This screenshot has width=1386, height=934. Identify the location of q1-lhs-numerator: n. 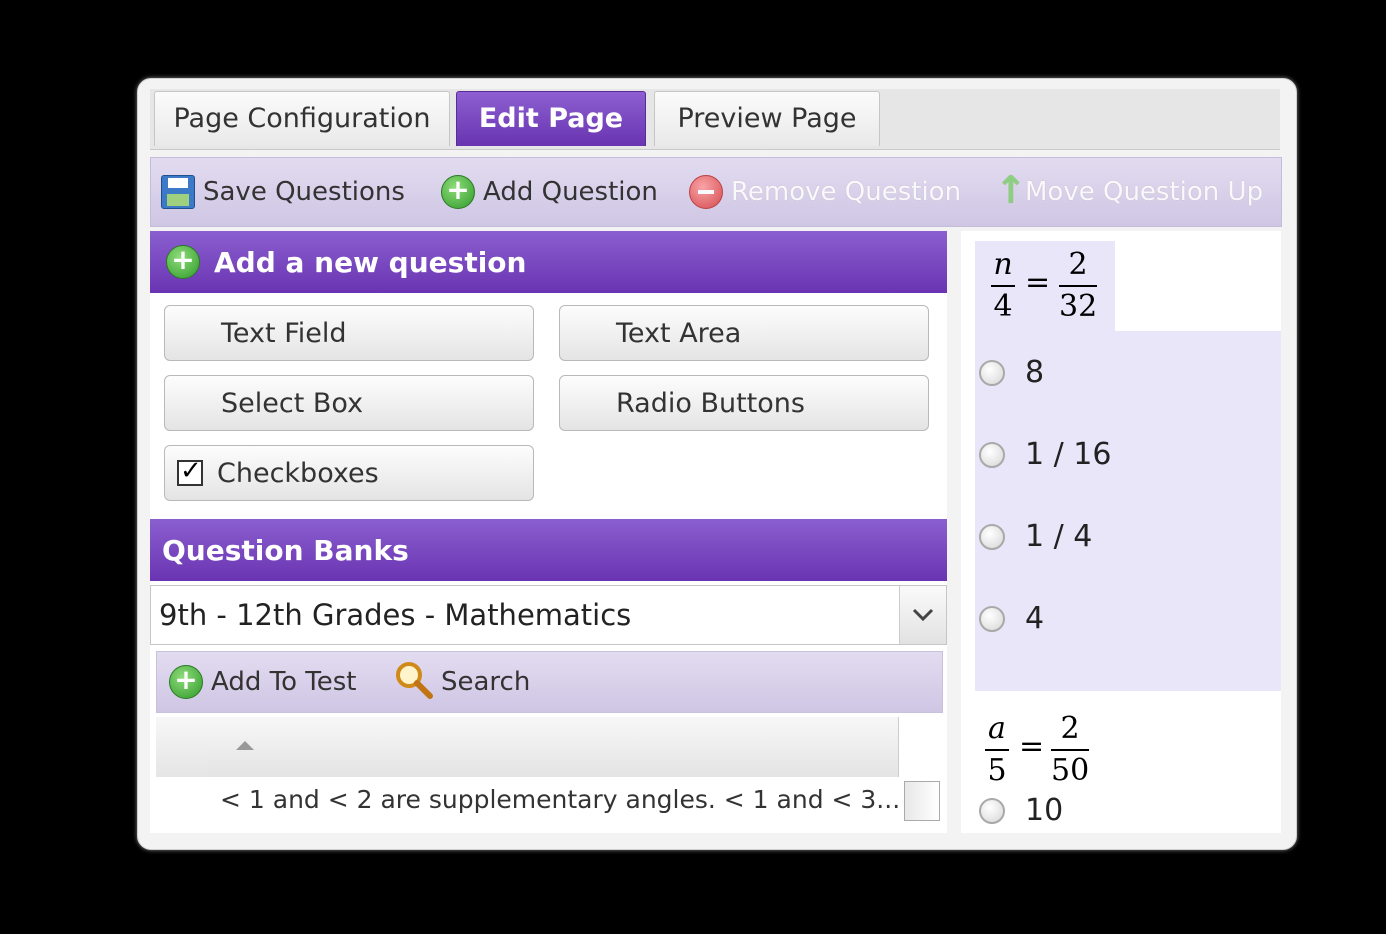
(1003, 264).